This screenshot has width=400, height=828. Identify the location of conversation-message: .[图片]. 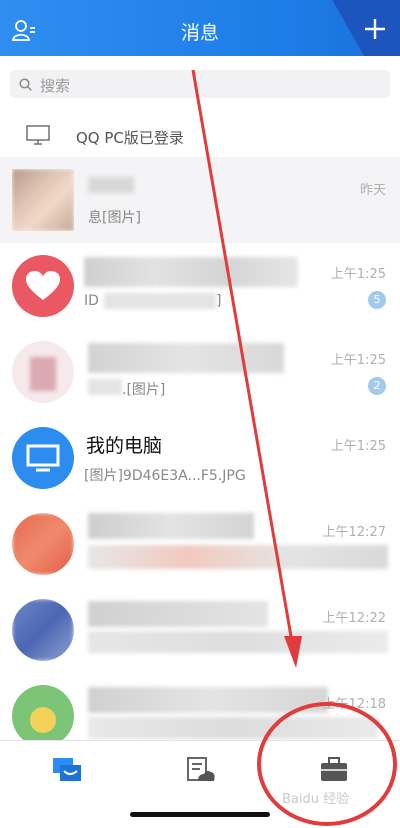
(144, 390).